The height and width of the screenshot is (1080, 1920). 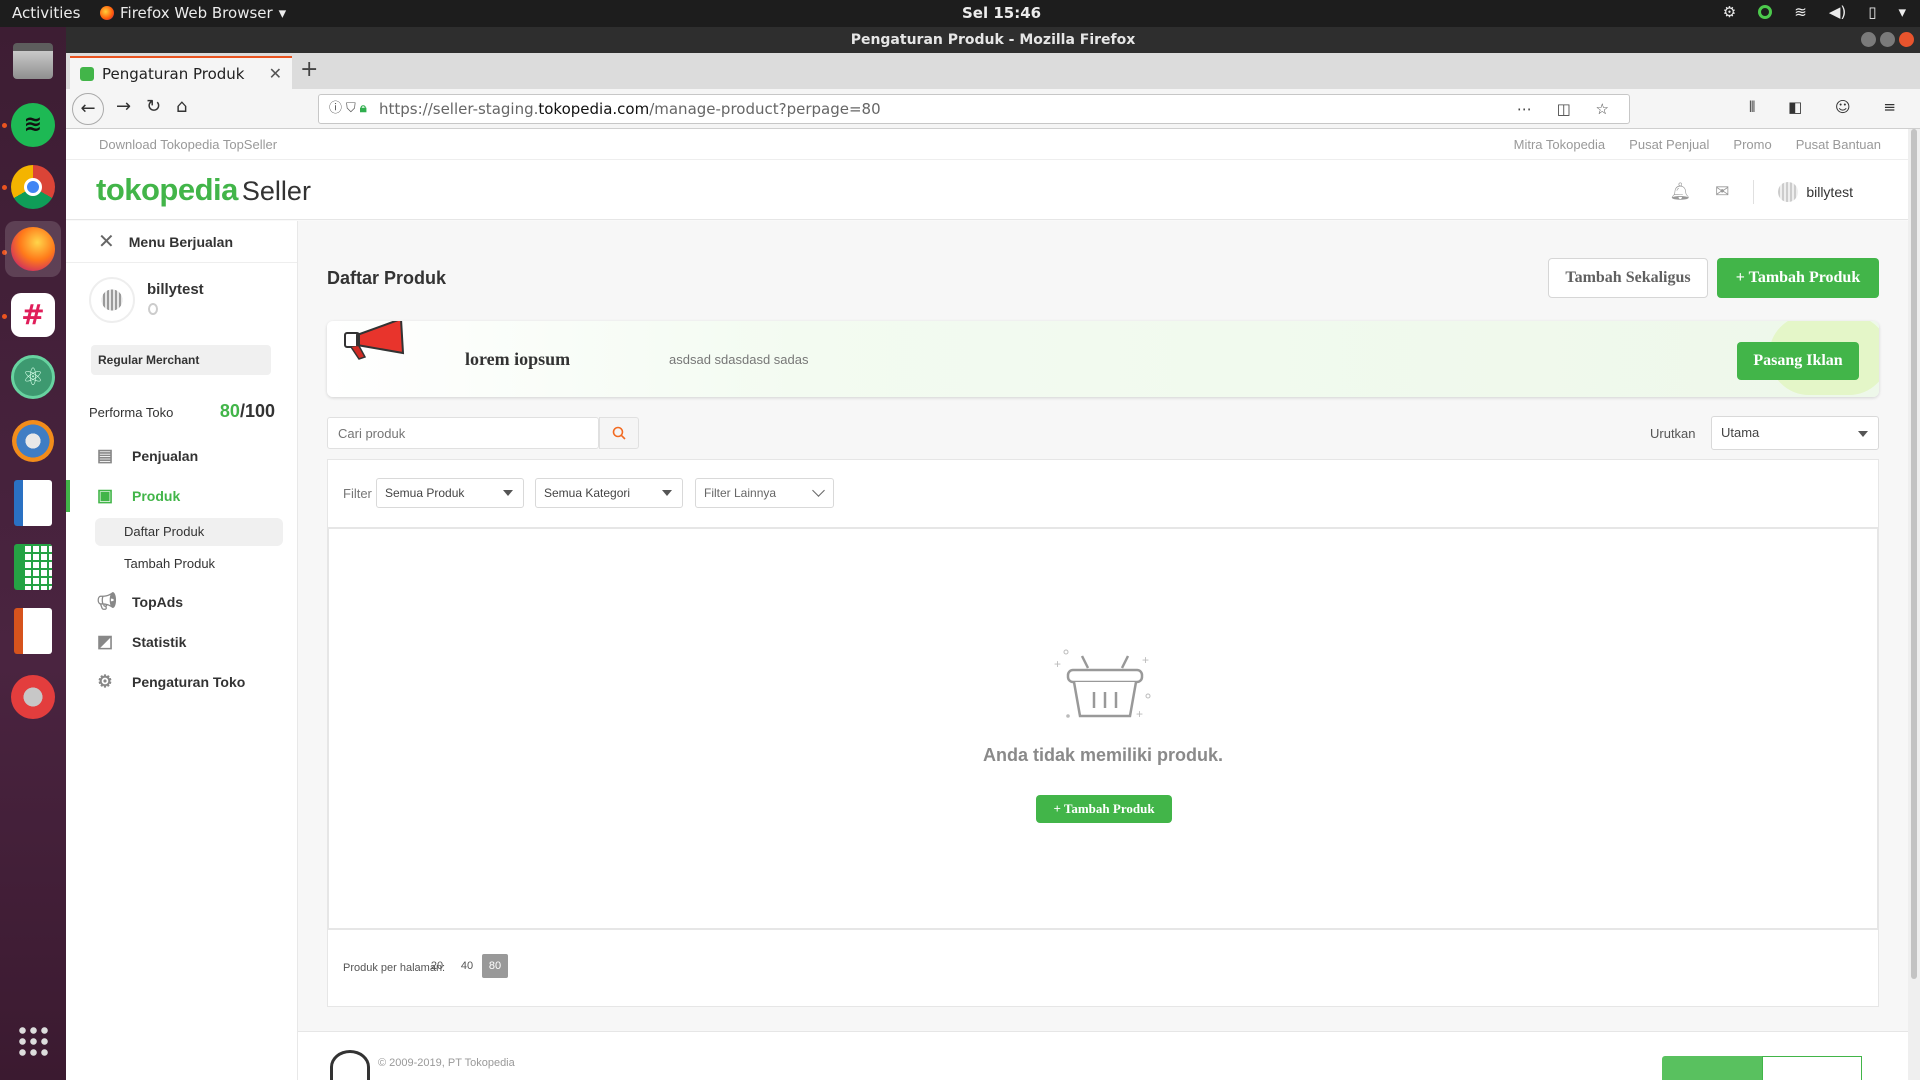 What do you see at coordinates (193, 13) in the screenshot?
I see `app-menu: Firefox Web Browser ▾` at bounding box center [193, 13].